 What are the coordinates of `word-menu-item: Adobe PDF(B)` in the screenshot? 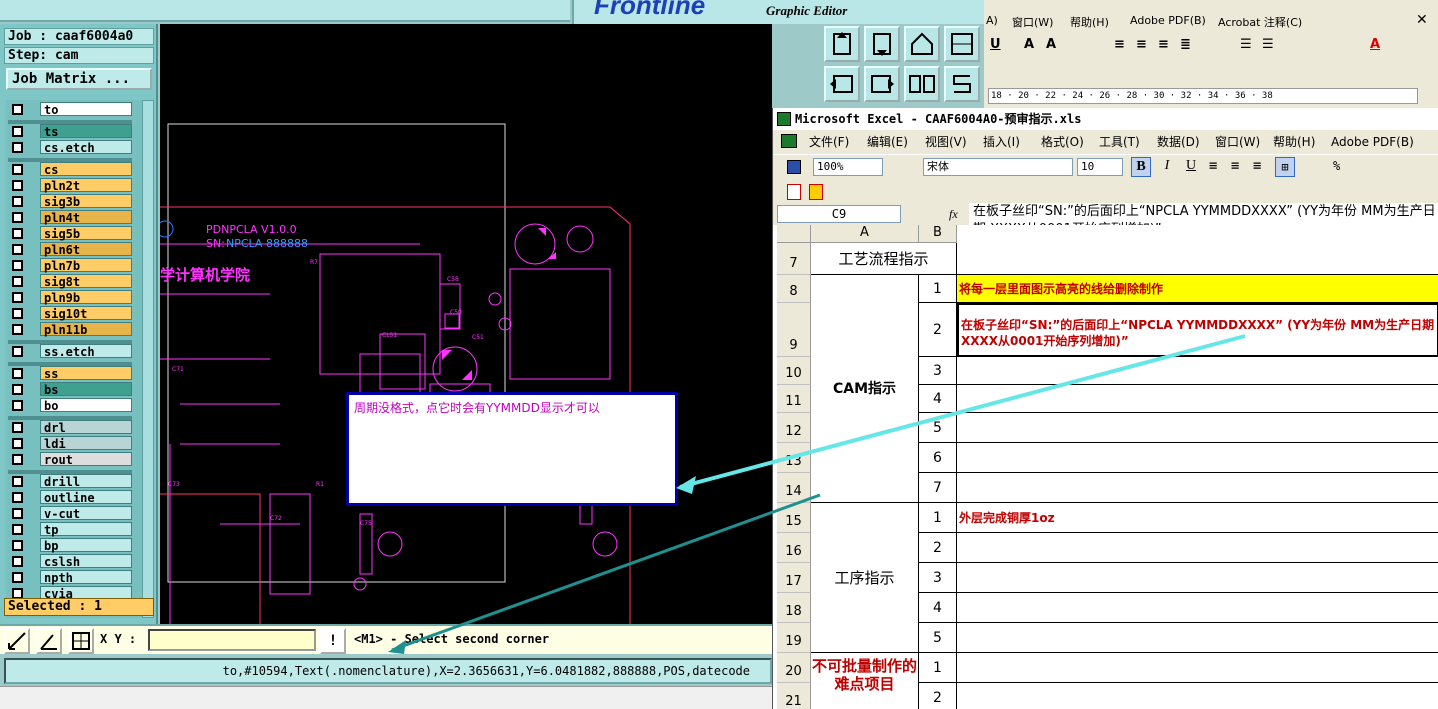 It's located at (1168, 20).